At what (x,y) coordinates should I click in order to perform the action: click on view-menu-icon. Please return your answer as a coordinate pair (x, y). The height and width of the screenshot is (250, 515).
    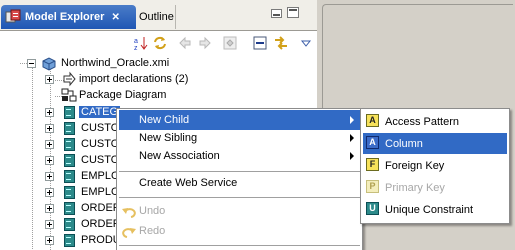
    Looking at the image, I should click on (306, 43).